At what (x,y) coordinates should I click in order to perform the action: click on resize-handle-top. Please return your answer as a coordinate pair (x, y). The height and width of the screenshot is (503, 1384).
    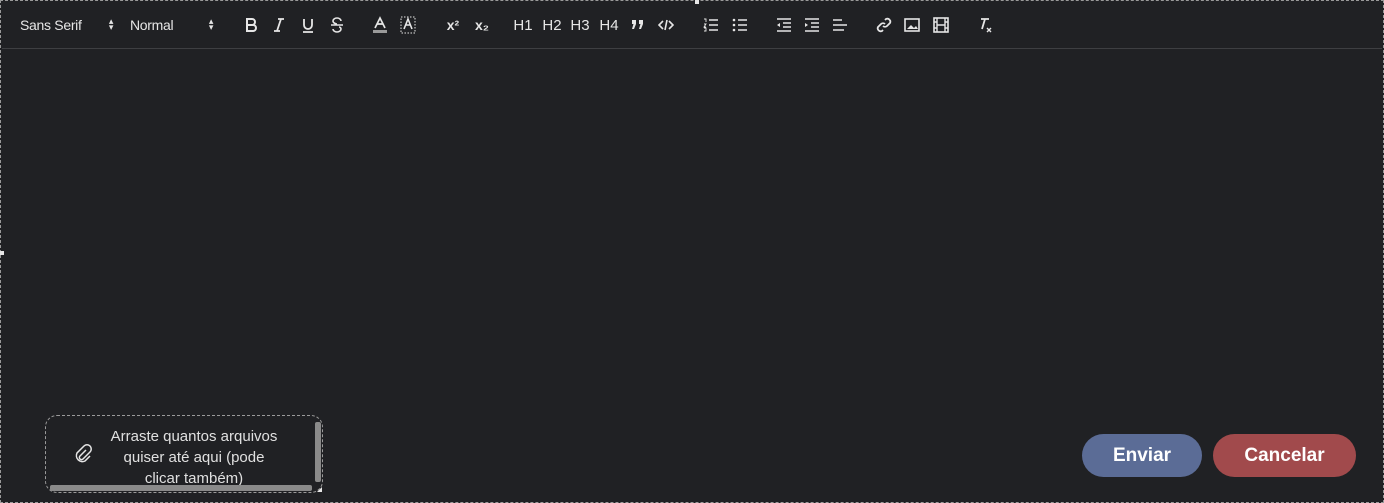
    Looking at the image, I should click on (697, 2).